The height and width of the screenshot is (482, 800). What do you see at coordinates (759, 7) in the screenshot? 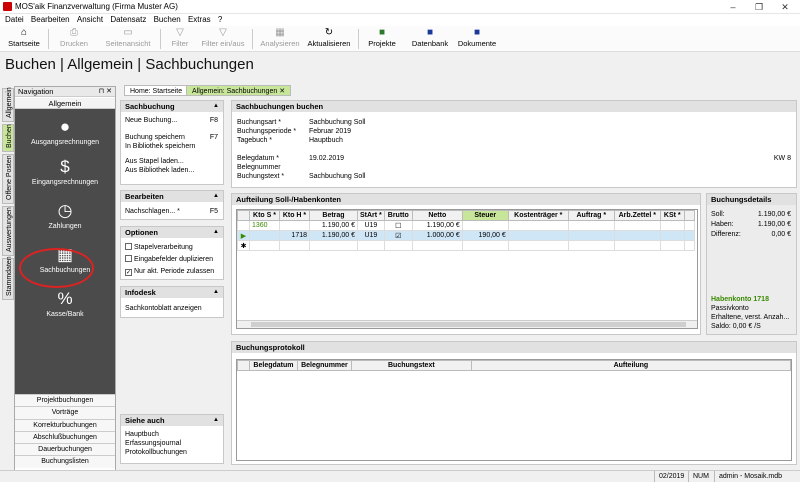
I see `maximize-button: ❐` at bounding box center [759, 7].